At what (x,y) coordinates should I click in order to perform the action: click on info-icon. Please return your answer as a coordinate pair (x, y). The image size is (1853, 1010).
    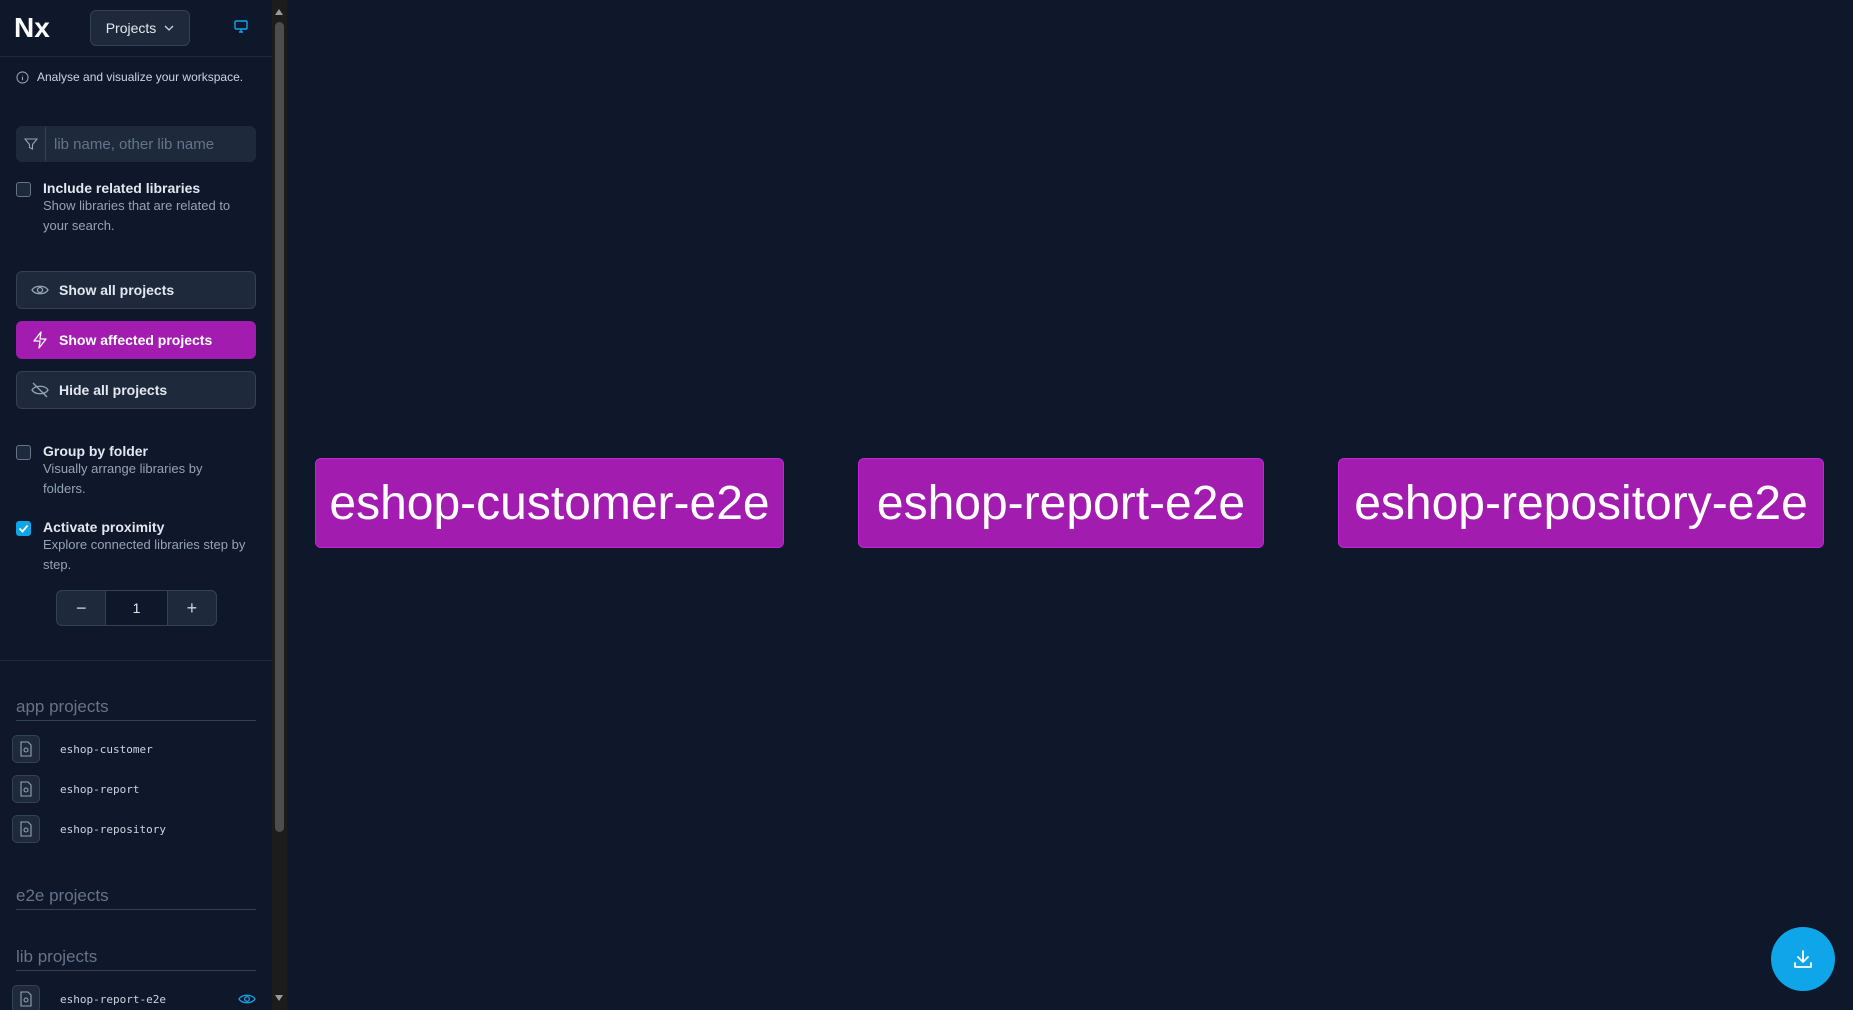
    Looking at the image, I should click on (22, 77).